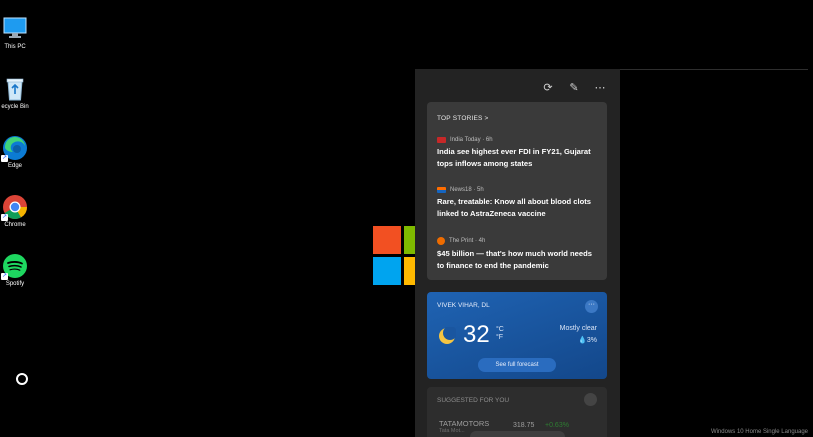  I want to click on story-source: The Print · 4h, so click(517, 241).